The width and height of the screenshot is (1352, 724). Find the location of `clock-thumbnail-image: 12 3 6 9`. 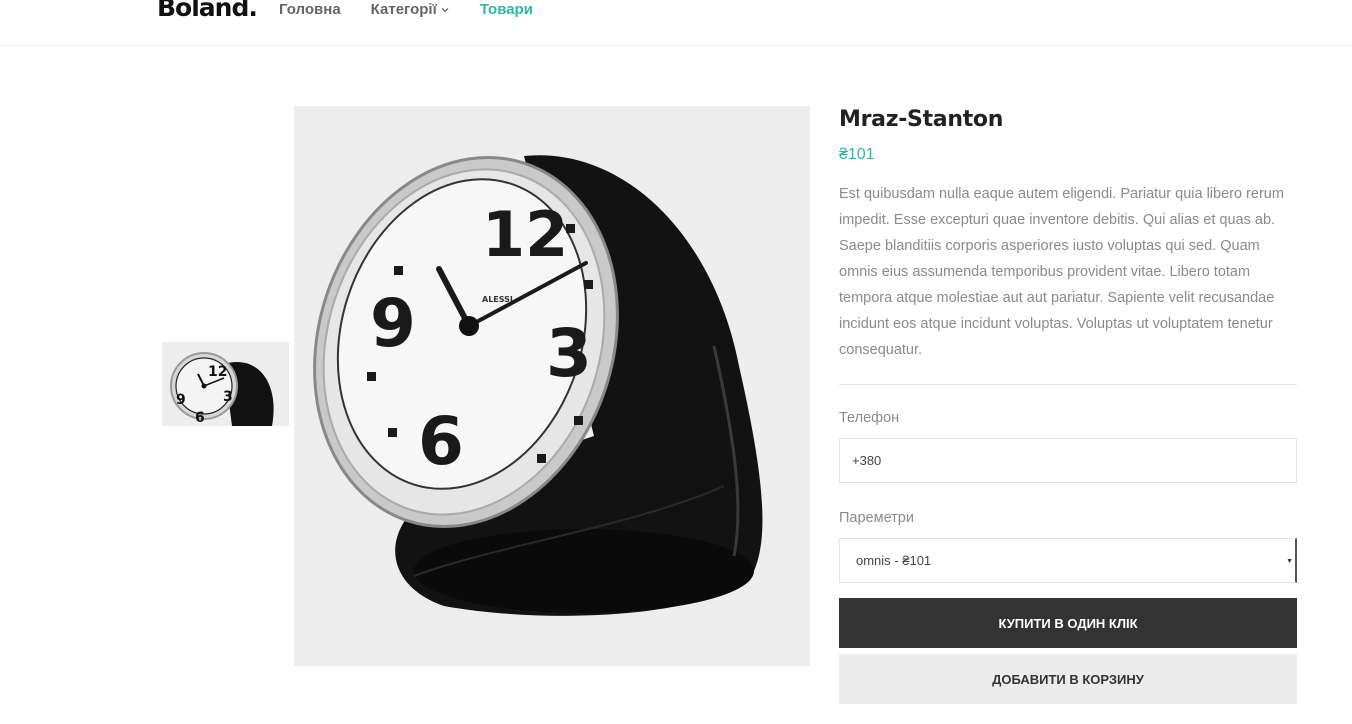

clock-thumbnail-image: 12 3 6 9 is located at coordinates (225, 384).